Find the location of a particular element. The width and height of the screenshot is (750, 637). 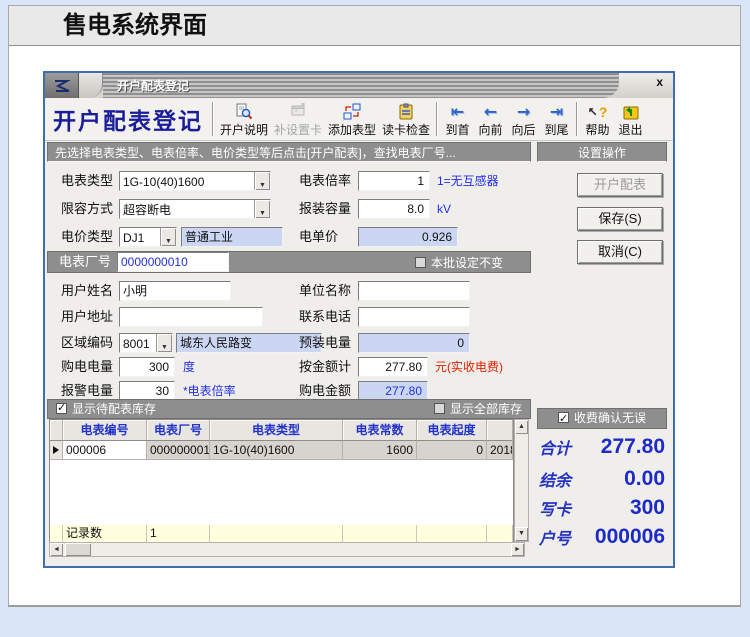

read-card-check-button: 读卡检查 is located at coordinates (406, 119).